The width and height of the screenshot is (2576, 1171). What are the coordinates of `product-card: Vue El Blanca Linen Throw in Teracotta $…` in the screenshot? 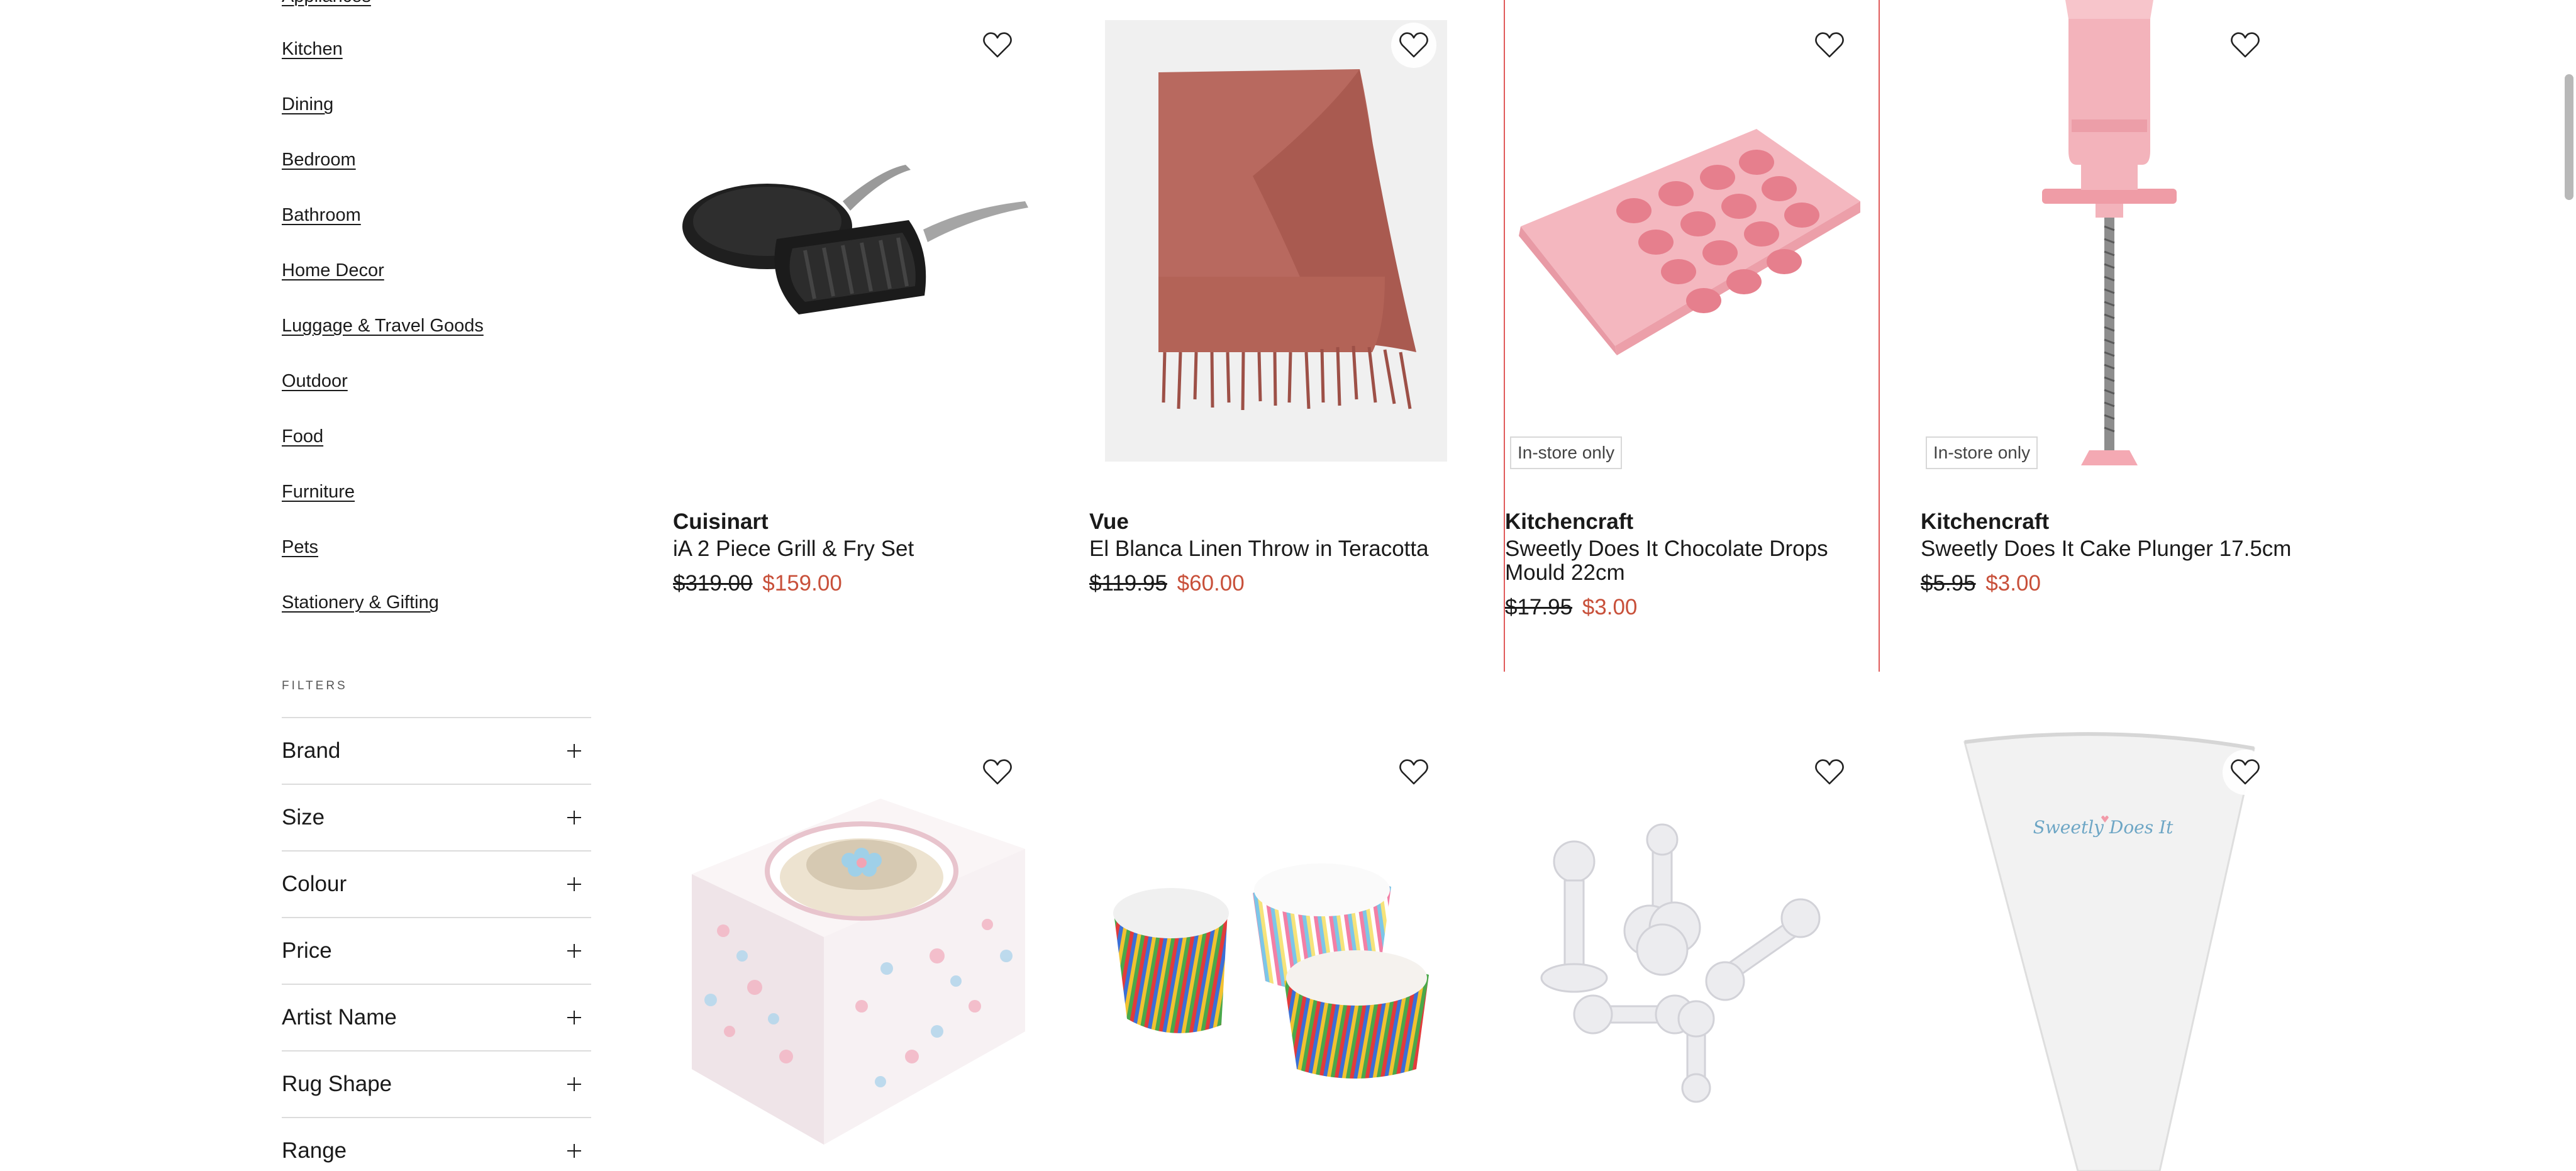 It's located at (1276, 314).